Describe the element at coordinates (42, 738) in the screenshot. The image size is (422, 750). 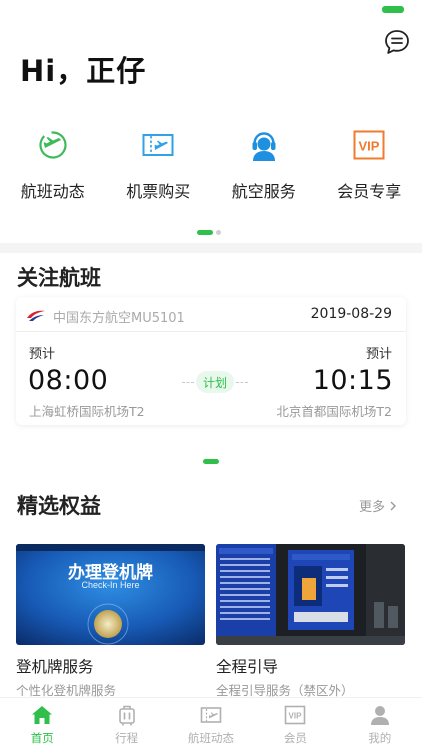
I see `tab-label: 首页` at that location.